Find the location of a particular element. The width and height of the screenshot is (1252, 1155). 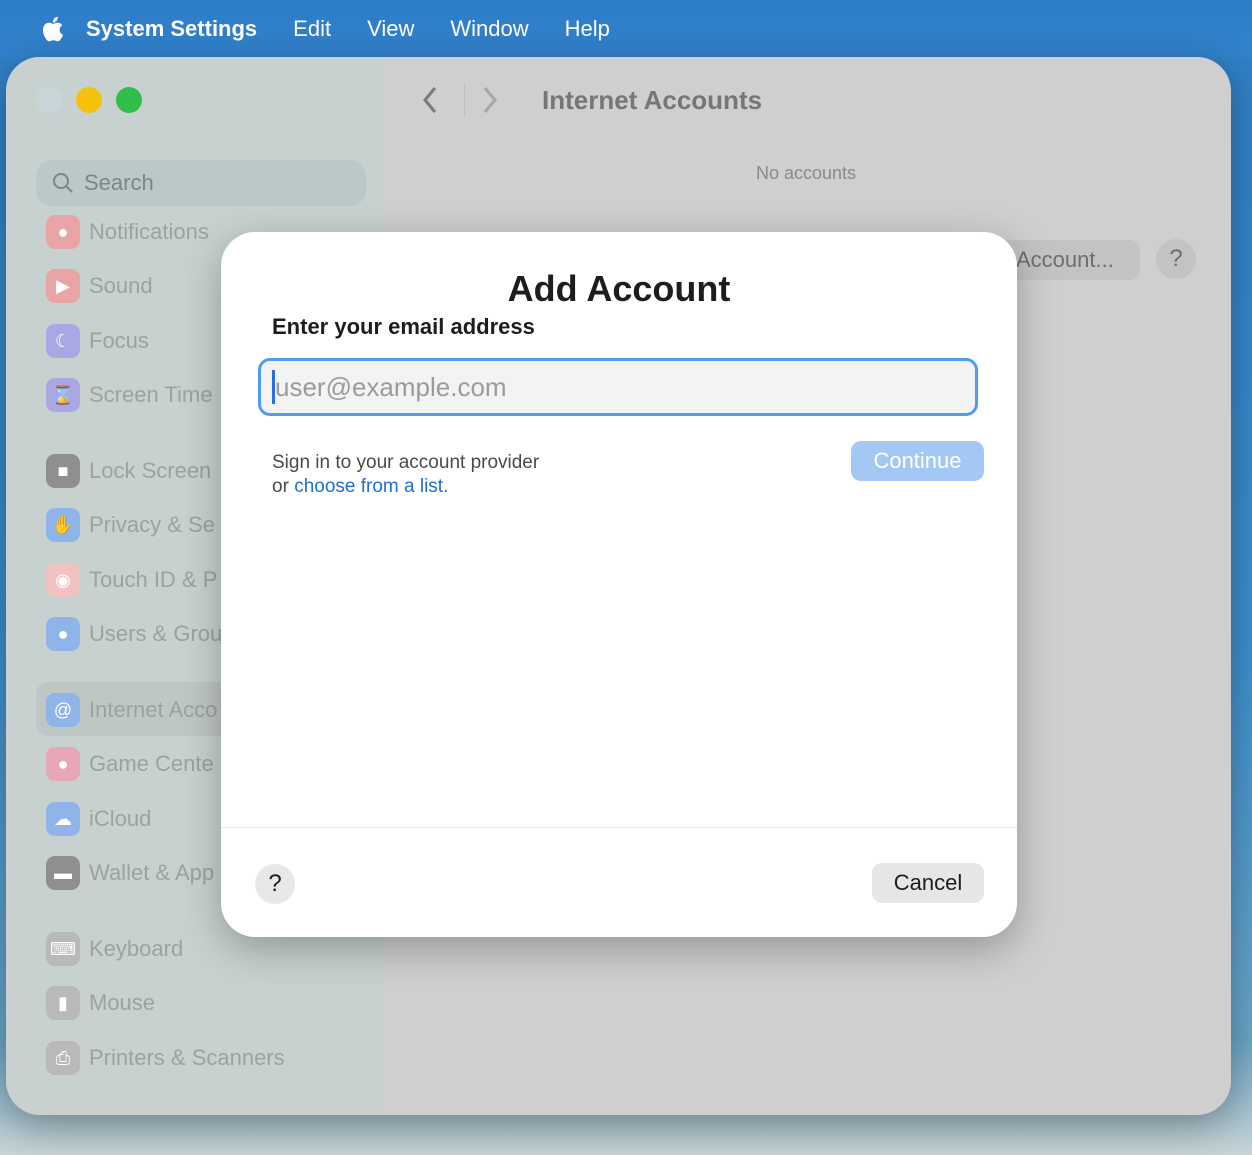

sidebar-search: Search is located at coordinates (201, 183).